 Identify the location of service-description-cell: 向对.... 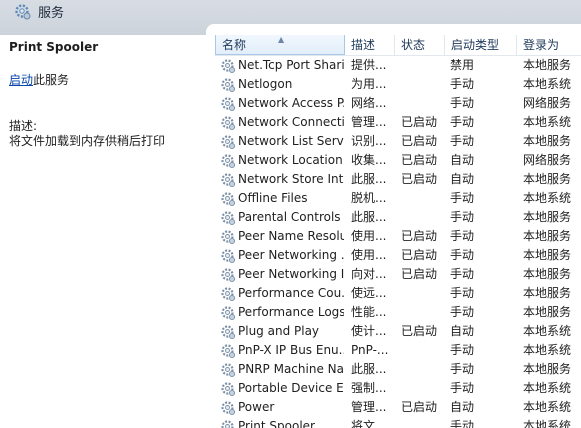
(369, 274).